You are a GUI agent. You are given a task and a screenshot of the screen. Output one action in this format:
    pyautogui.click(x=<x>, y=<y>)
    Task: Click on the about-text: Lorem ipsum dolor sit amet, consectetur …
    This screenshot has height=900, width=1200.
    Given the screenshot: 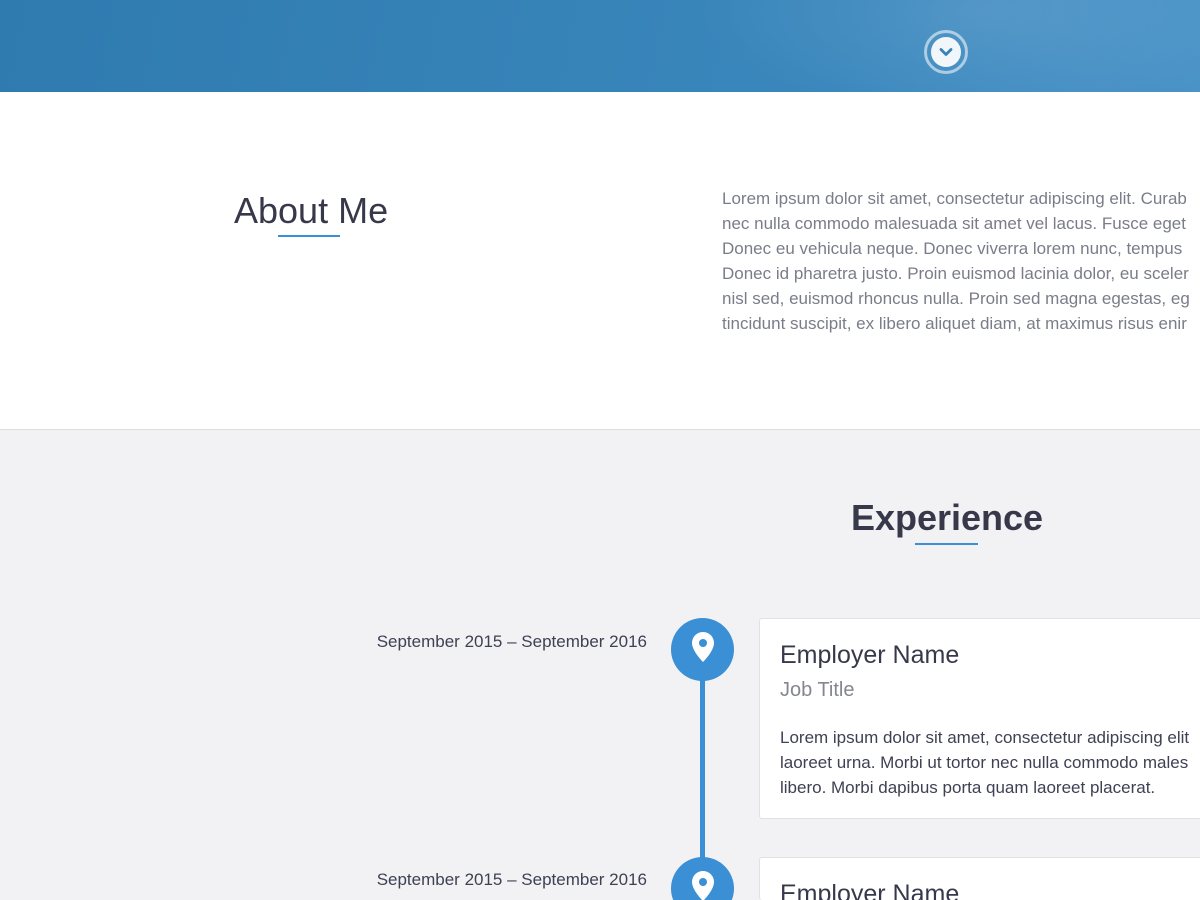 What is the action you would take?
    pyautogui.click(x=961, y=261)
    